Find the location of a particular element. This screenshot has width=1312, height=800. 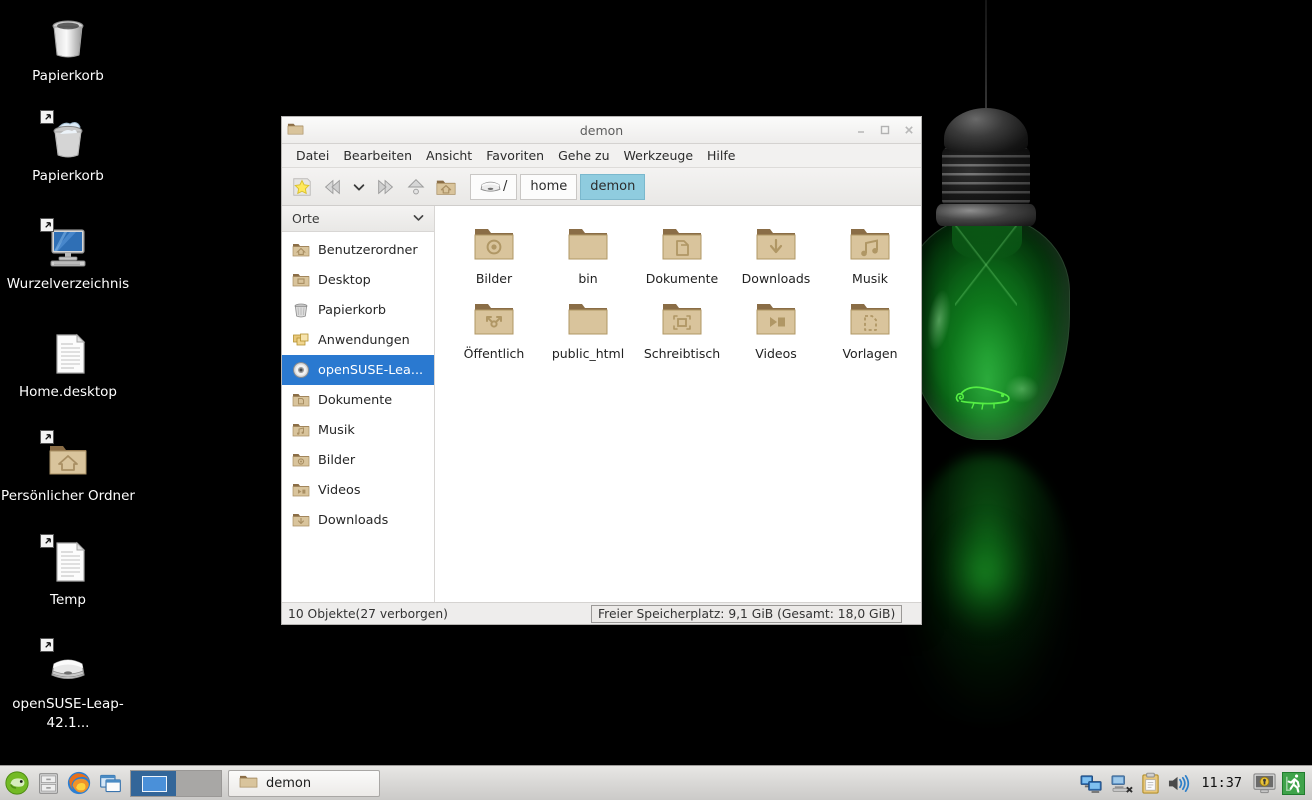

taskbar: demon 11:37 is located at coordinates (656, 782).